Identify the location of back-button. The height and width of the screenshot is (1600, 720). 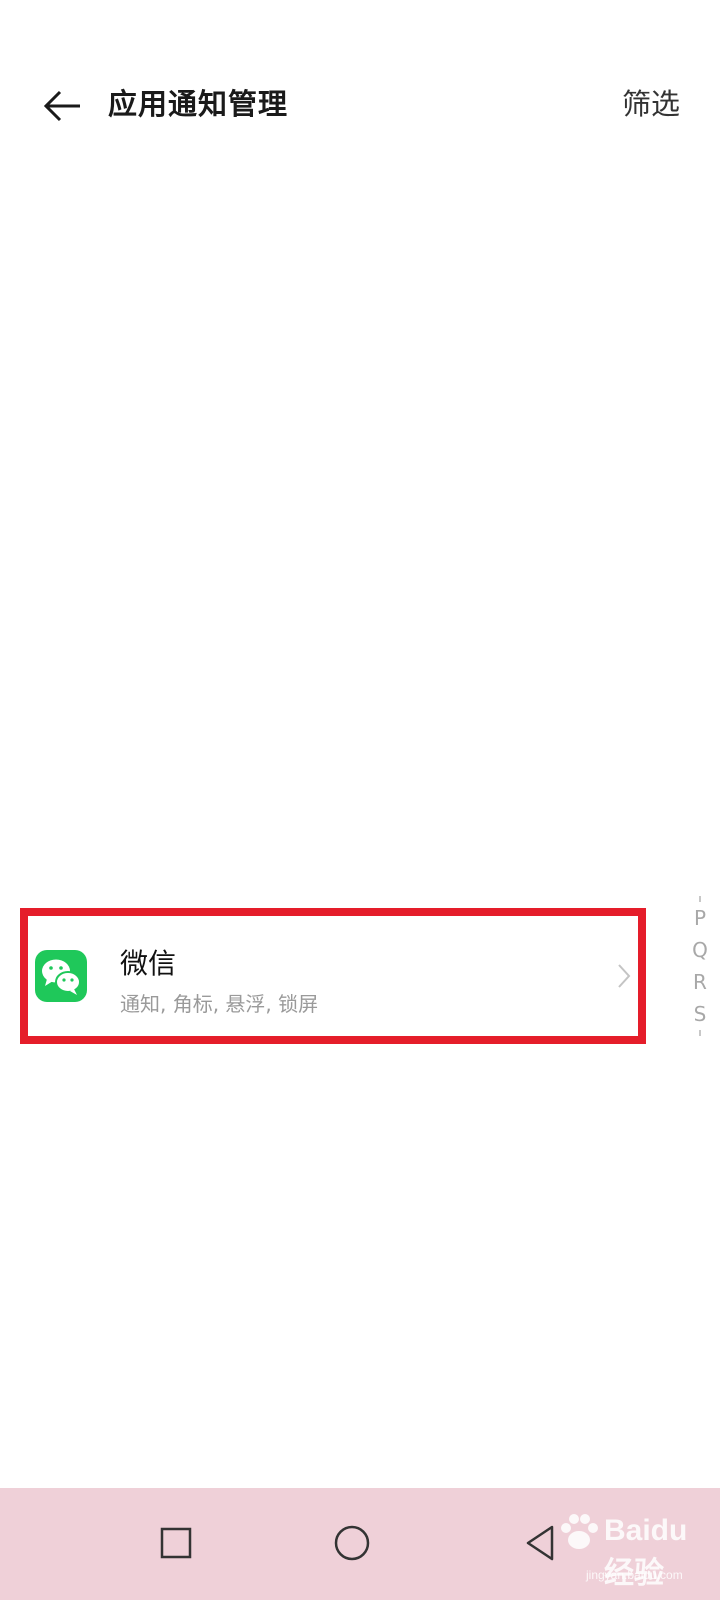
(62, 106).